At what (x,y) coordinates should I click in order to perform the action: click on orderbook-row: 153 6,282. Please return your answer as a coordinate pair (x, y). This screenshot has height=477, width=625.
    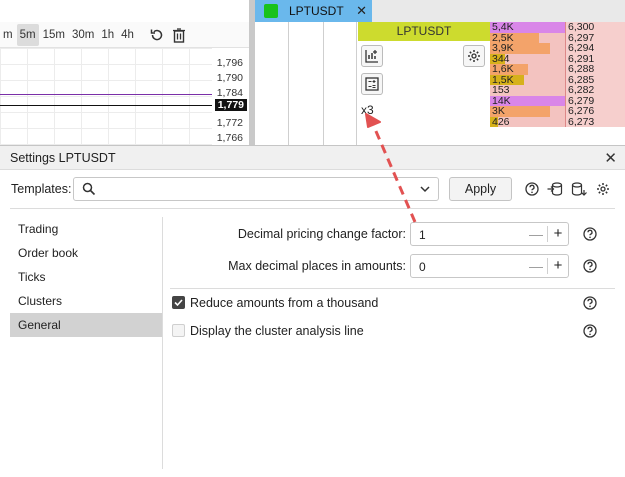
    Looking at the image, I should click on (557, 90).